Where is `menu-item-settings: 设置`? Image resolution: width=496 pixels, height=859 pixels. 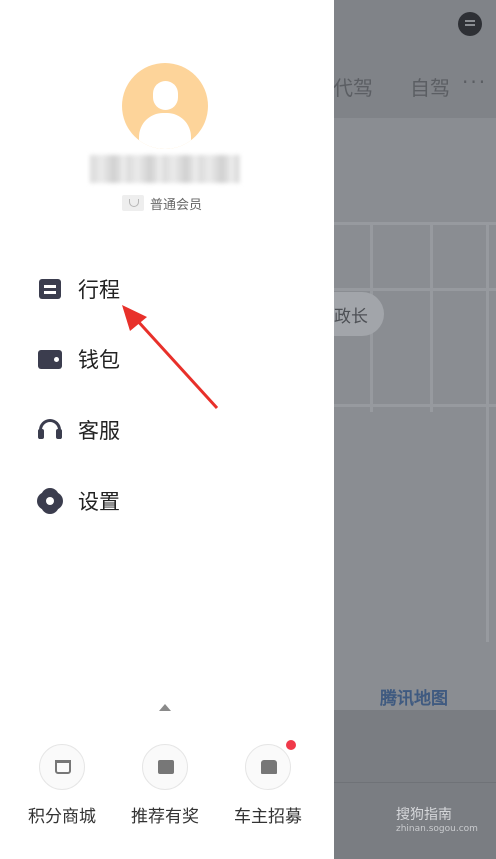
menu-item-settings: 设置 is located at coordinates (79, 501).